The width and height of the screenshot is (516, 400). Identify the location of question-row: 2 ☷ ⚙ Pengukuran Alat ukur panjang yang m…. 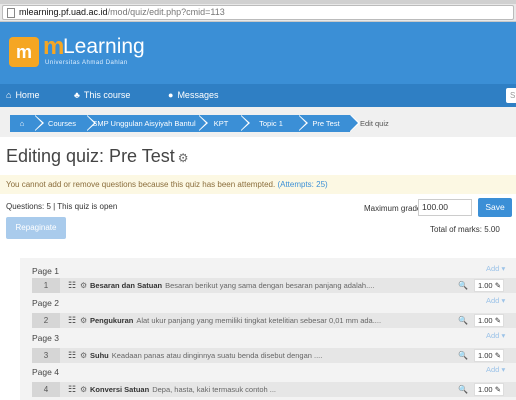
(274, 320).